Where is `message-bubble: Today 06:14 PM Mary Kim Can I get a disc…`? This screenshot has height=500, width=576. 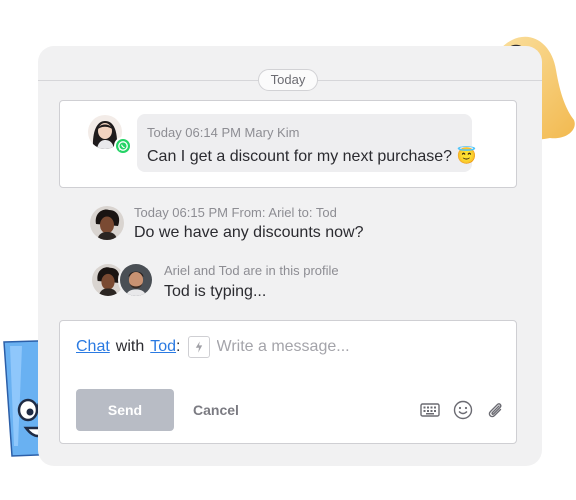
message-bubble: Today 06:14 PM Mary Kim Can I get a disc… is located at coordinates (306, 143).